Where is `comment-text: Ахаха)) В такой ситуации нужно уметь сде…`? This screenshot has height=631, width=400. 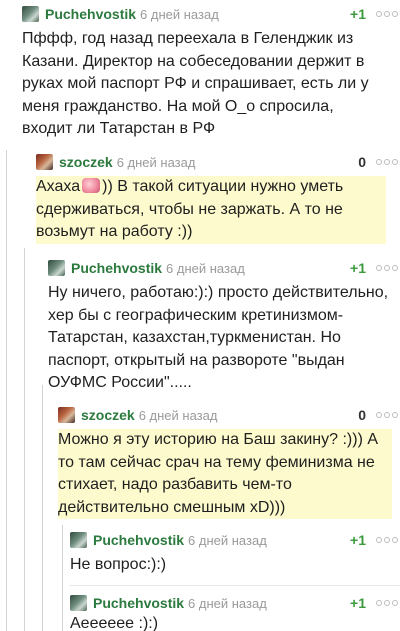 comment-text: Ахаха)) В такой ситуации нужно уметь сде… is located at coordinates (211, 210).